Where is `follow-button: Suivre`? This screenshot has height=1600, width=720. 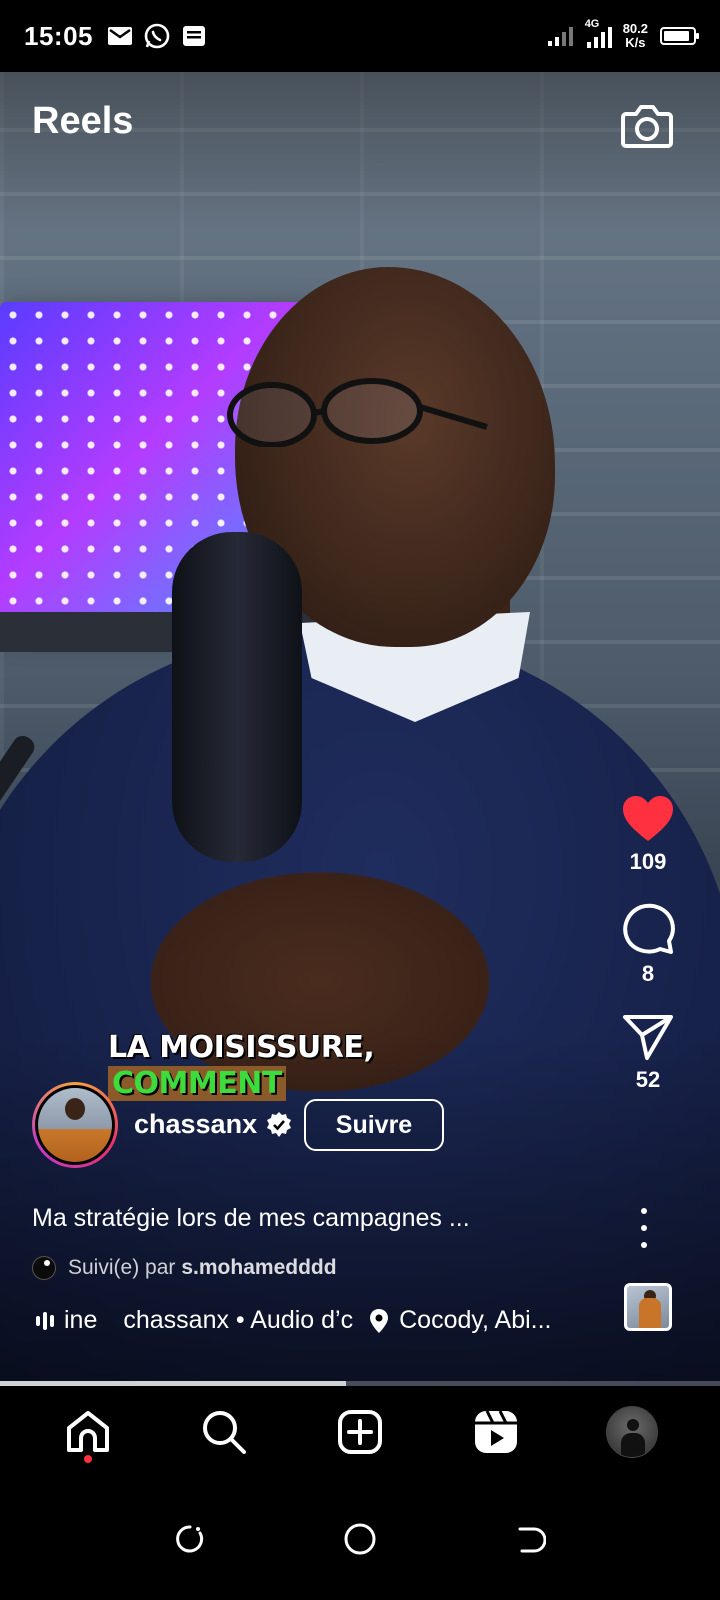 follow-button: Suivre is located at coordinates (374, 1125).